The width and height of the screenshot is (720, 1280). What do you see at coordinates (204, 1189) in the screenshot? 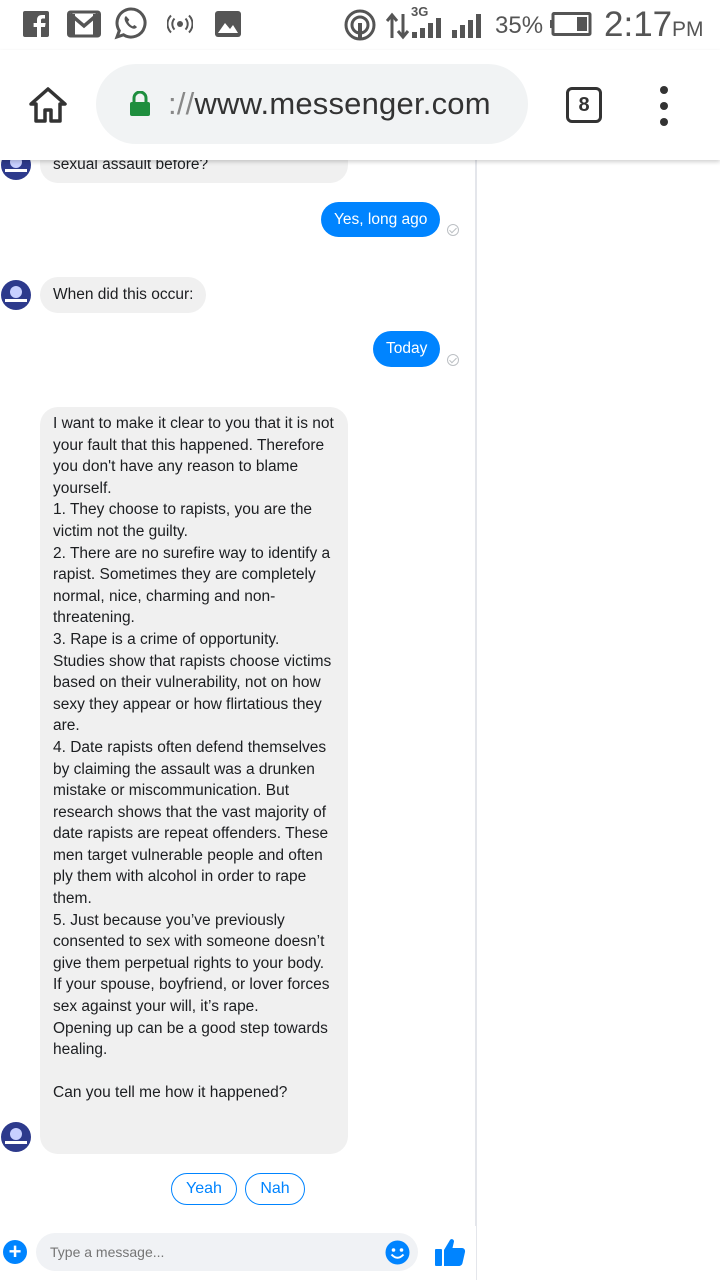
I see `quick-reply-yeah: Yeah` at bounding box center [204, 1189].